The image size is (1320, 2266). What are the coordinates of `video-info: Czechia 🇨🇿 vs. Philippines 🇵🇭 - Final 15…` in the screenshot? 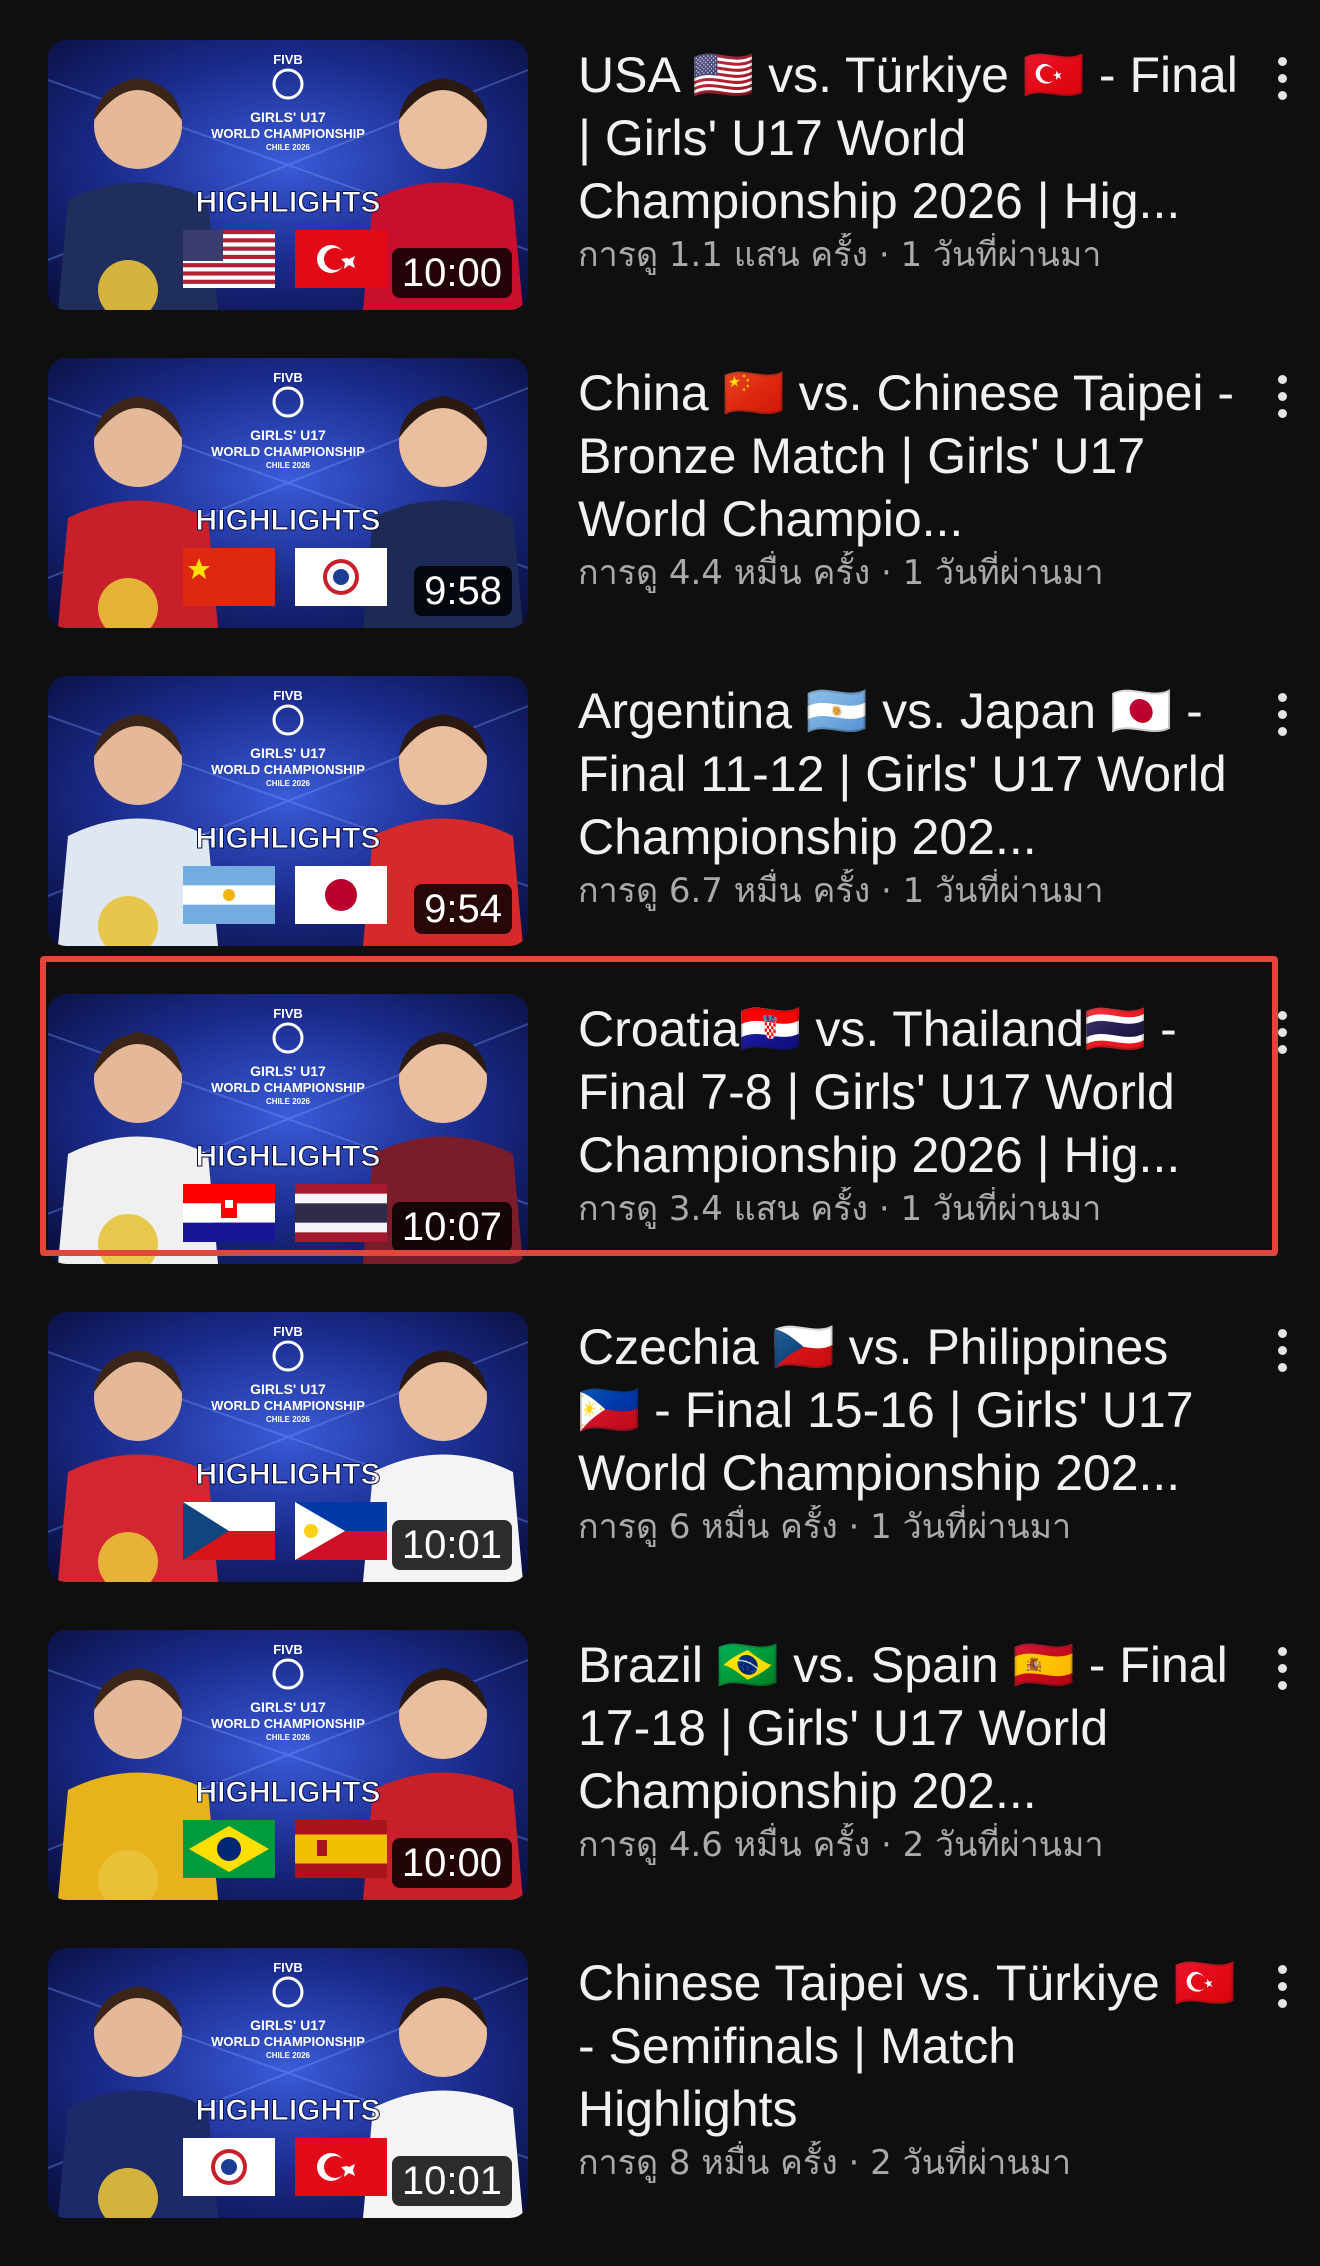 It's located at (910, 1432).